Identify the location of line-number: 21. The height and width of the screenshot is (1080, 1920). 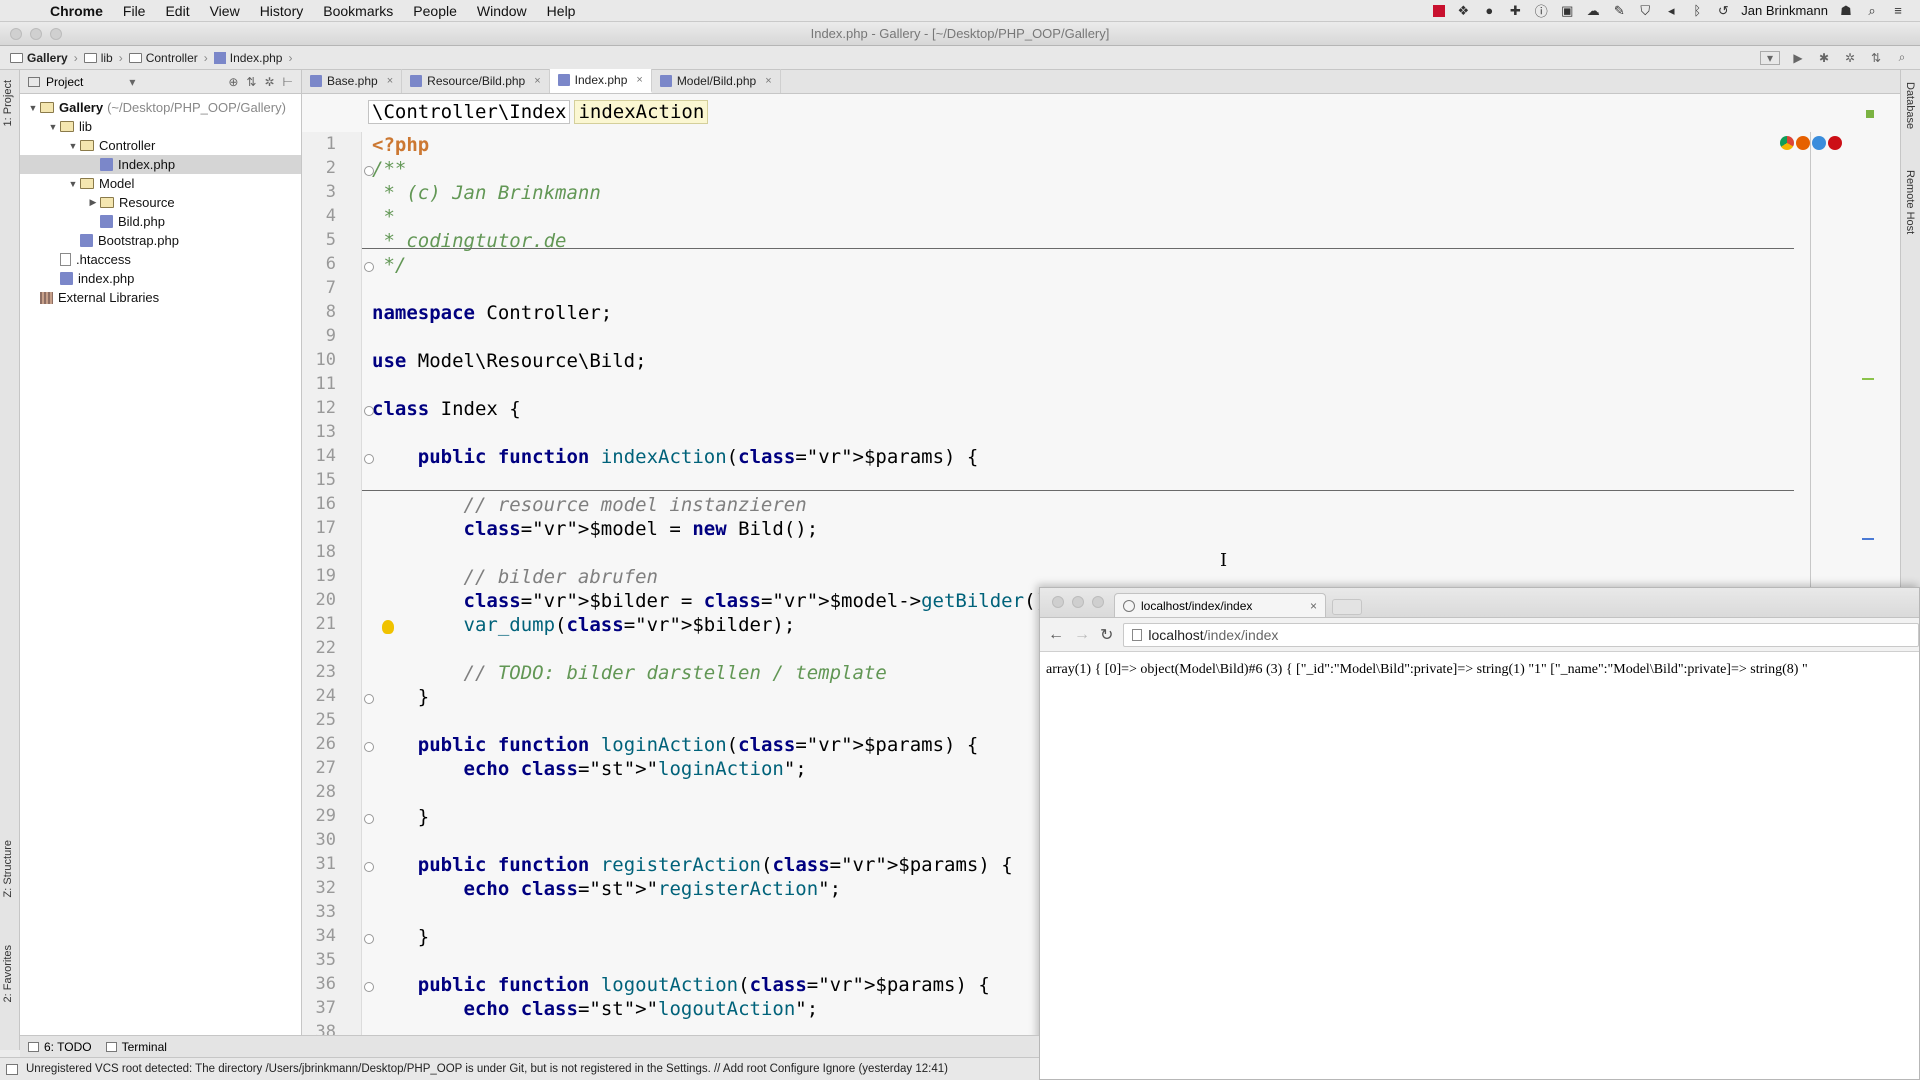
(319, 624).